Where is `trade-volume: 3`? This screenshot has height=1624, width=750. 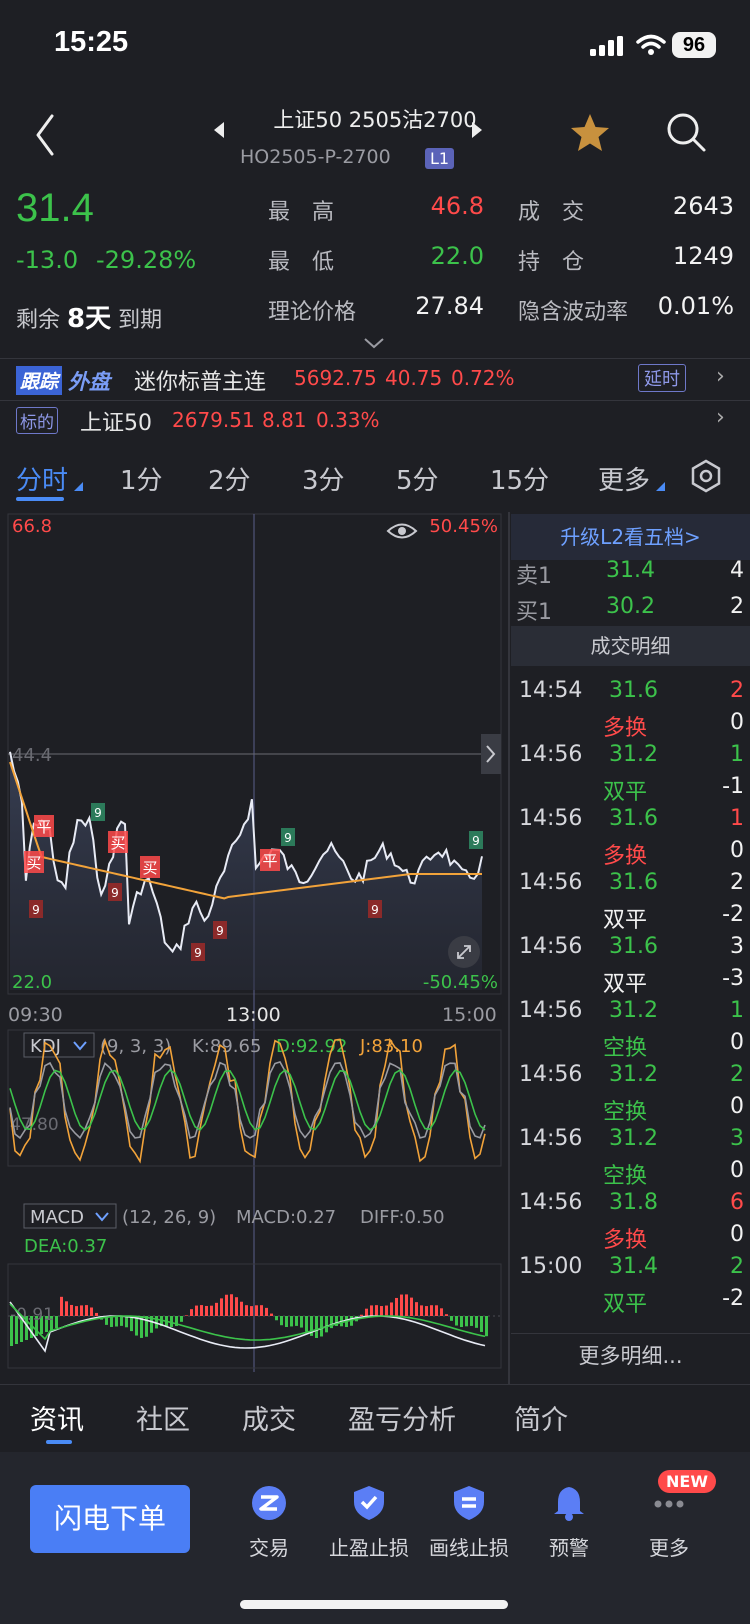
trade-volume: 3 is located at coordinates (737, 946).